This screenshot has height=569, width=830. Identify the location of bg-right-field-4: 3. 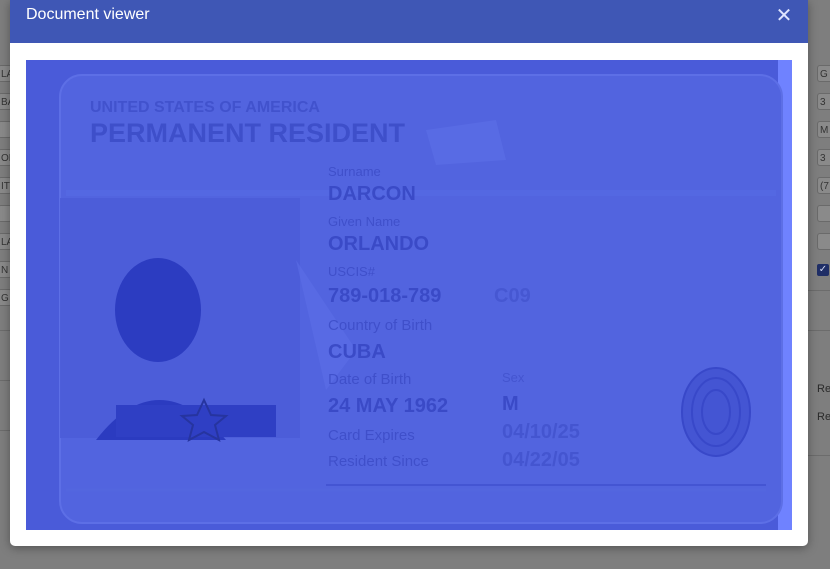
(823, 157).